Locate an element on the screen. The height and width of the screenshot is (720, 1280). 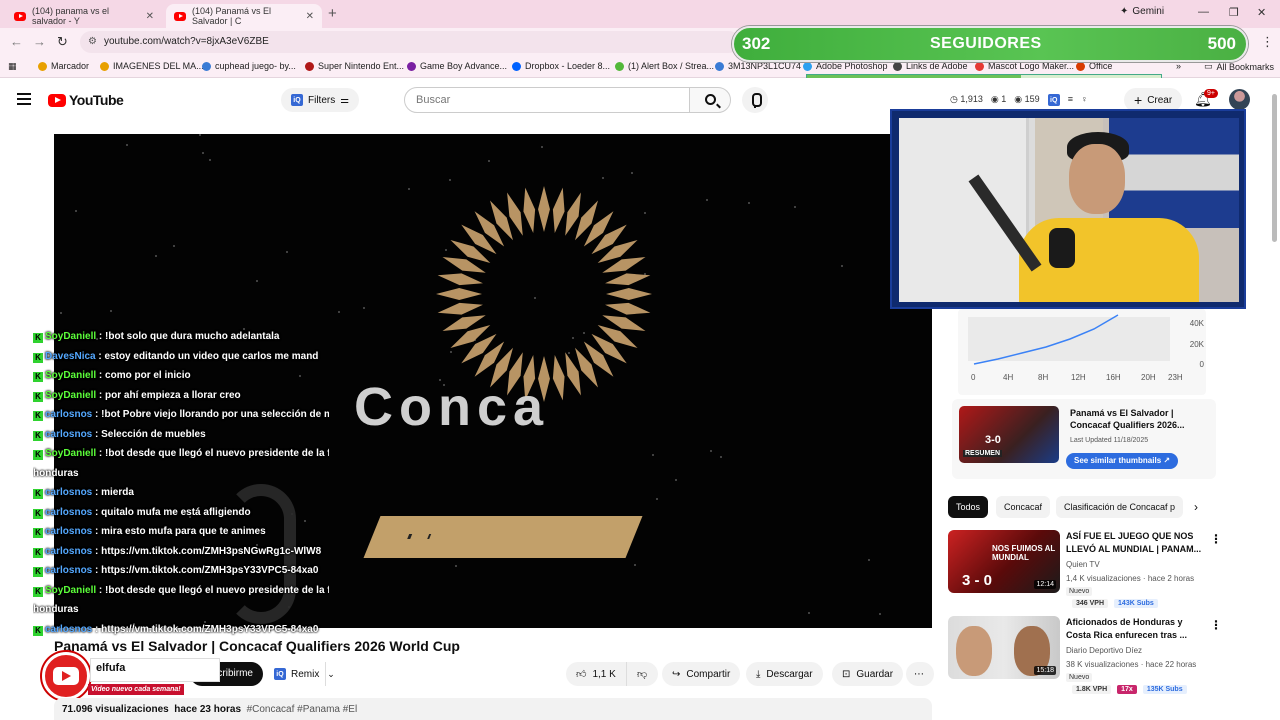
similar-thumbnail: 3-0 RESUMEN is located at coordinates (1009, 434).